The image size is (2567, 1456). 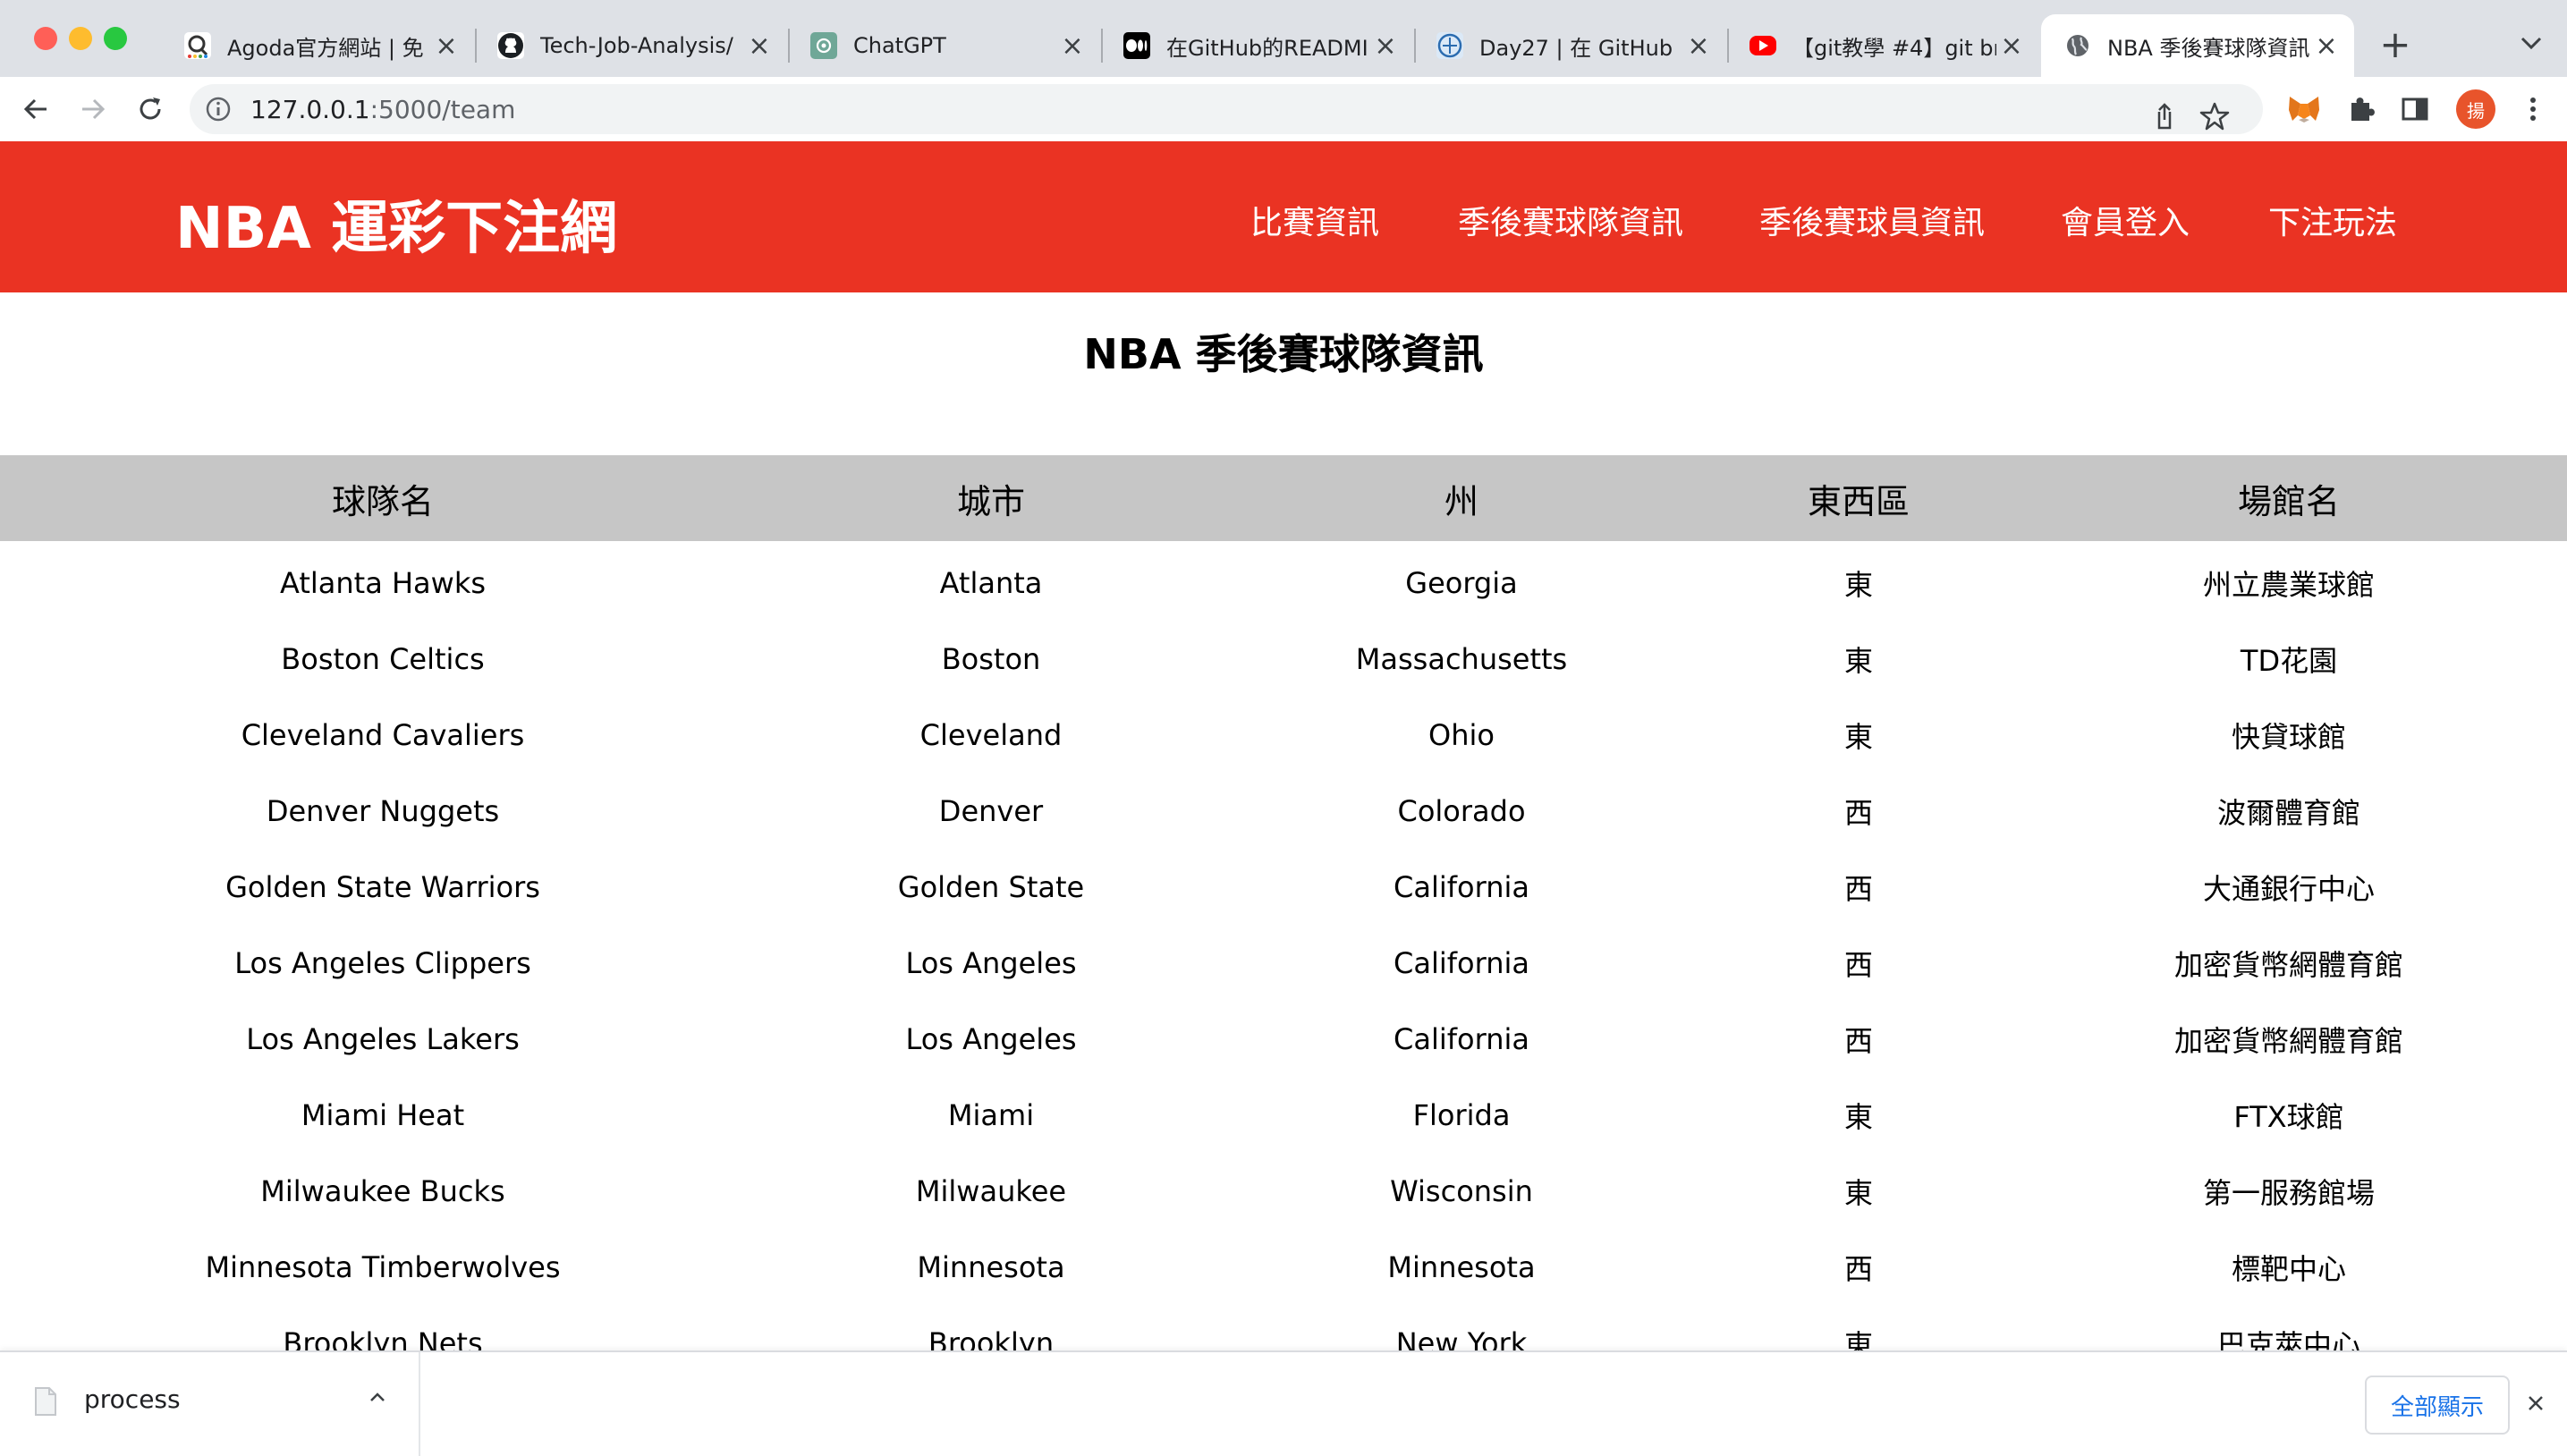 I want to click on reload-button, so click(x=150, y=109).